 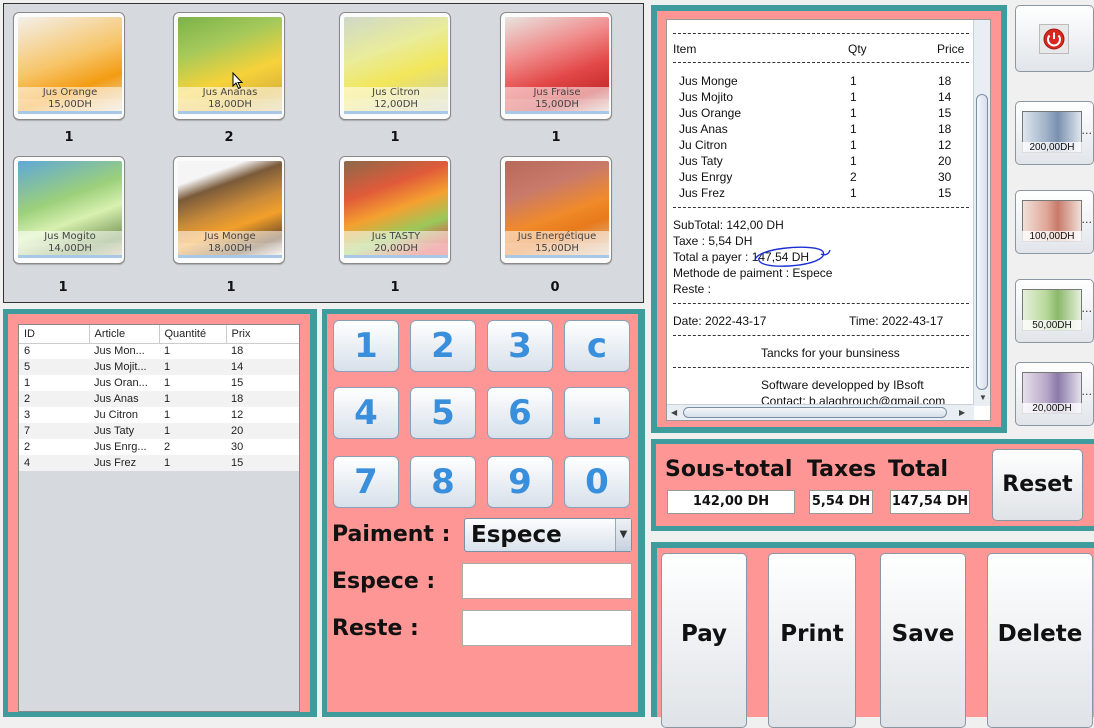 I want to click on key-4: 4, so click(x=366, y=413).